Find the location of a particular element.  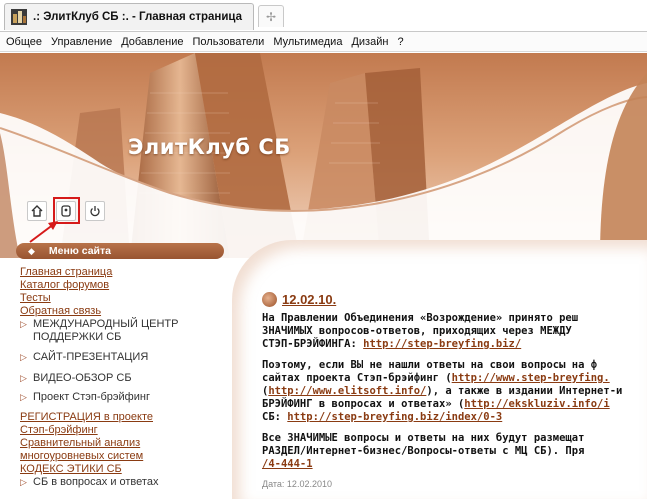

news-date-row: 12.02.10. is located at coordinates (454, 299).